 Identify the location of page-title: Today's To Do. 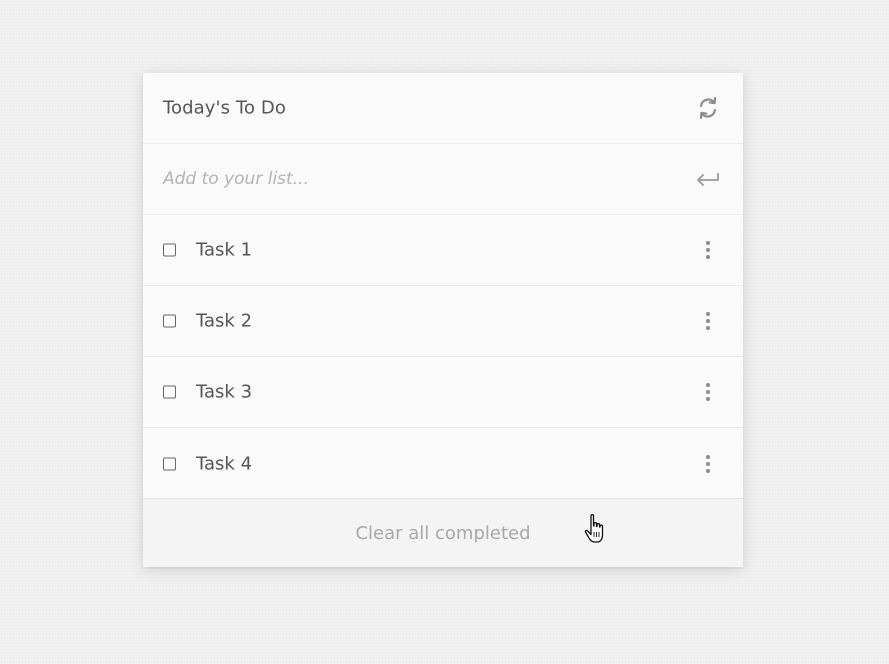
(224, 108).